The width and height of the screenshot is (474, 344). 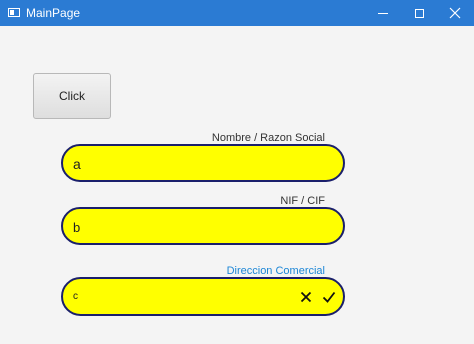 I want to click on clear-icon, so click(x=306, y=297).